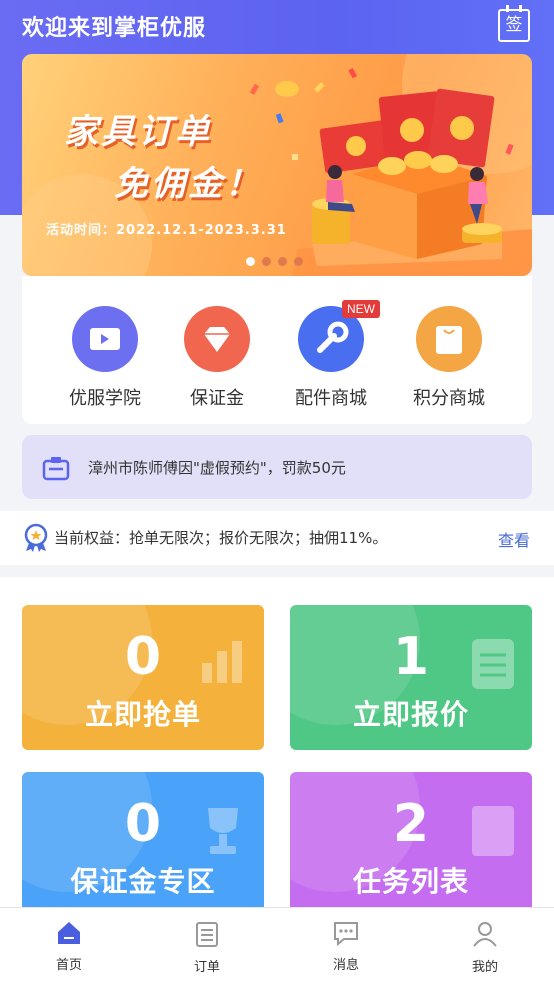 Image resolution: width=554 pixels, height=984 pixels. What do you see at coordinates (217, 339) in the screenshot?
I see `diamond-icon` at bounding box center [217, 339].